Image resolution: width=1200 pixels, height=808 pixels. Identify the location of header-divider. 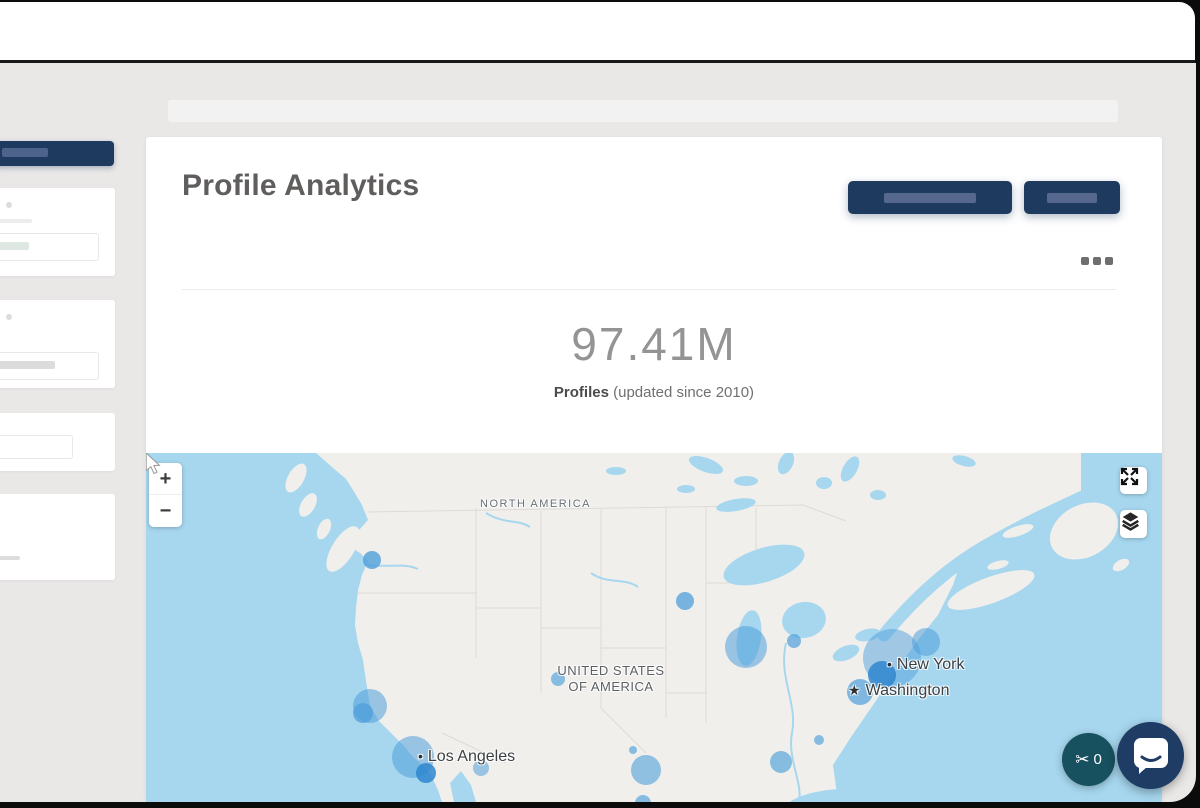
(649, 289).